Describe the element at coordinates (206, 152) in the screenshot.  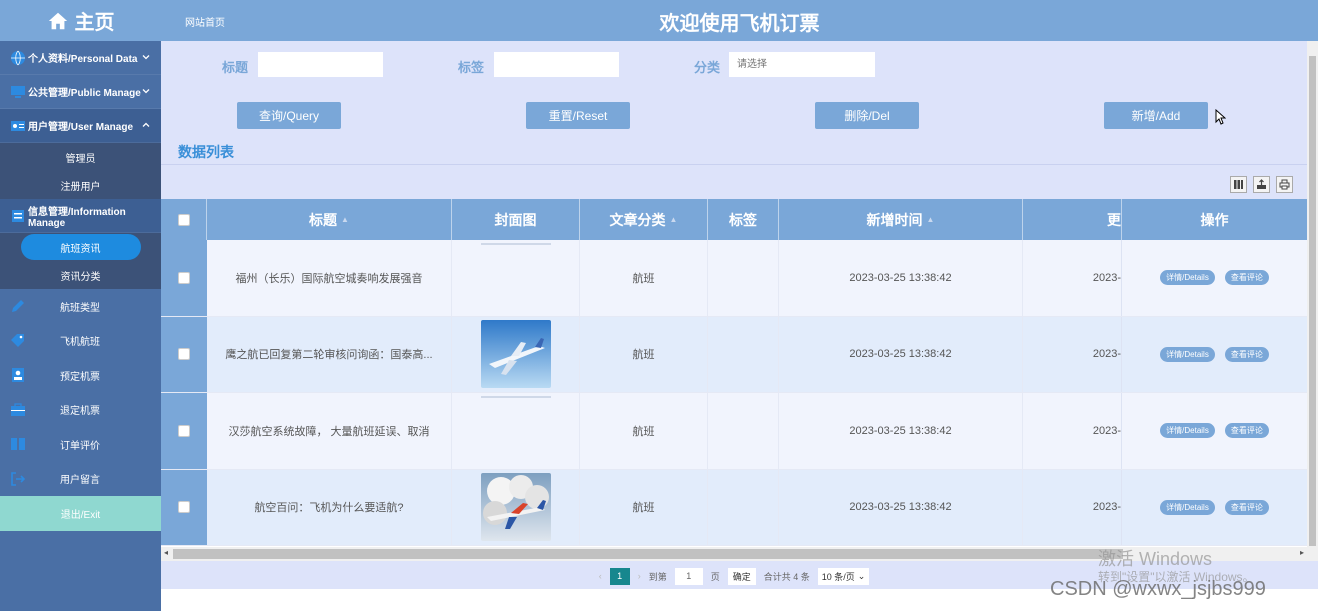
I see `data-list-title: 数据列表` at that location.